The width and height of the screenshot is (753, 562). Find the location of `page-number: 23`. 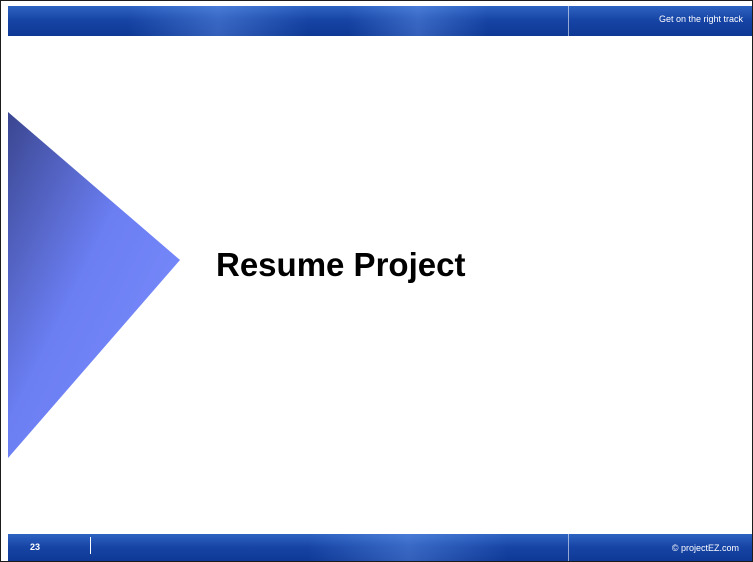

page-number: 23 is located at coordinates (35, 547).